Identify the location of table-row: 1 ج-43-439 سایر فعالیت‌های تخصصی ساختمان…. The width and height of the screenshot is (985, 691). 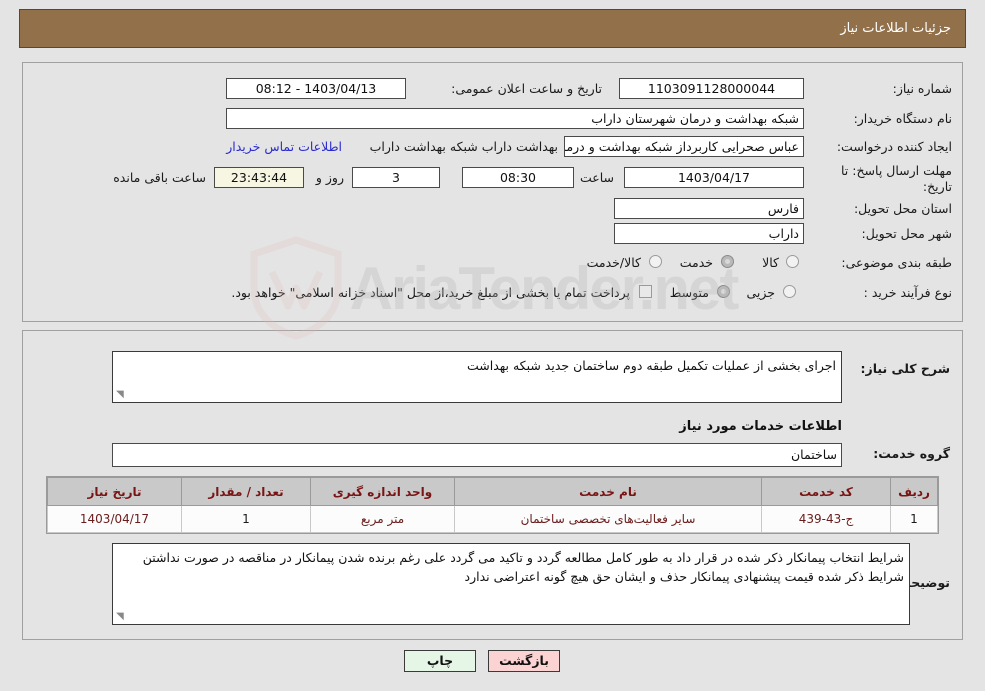
(492, 519).